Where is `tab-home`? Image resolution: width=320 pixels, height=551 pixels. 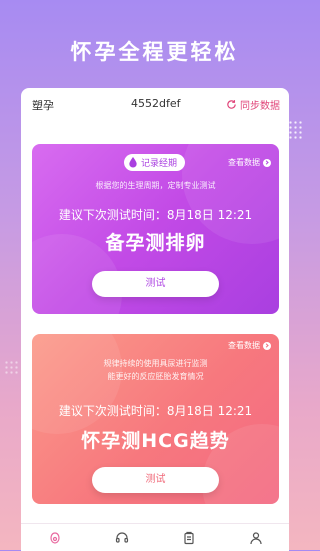
tab-home is located at coordinates (55, 538).